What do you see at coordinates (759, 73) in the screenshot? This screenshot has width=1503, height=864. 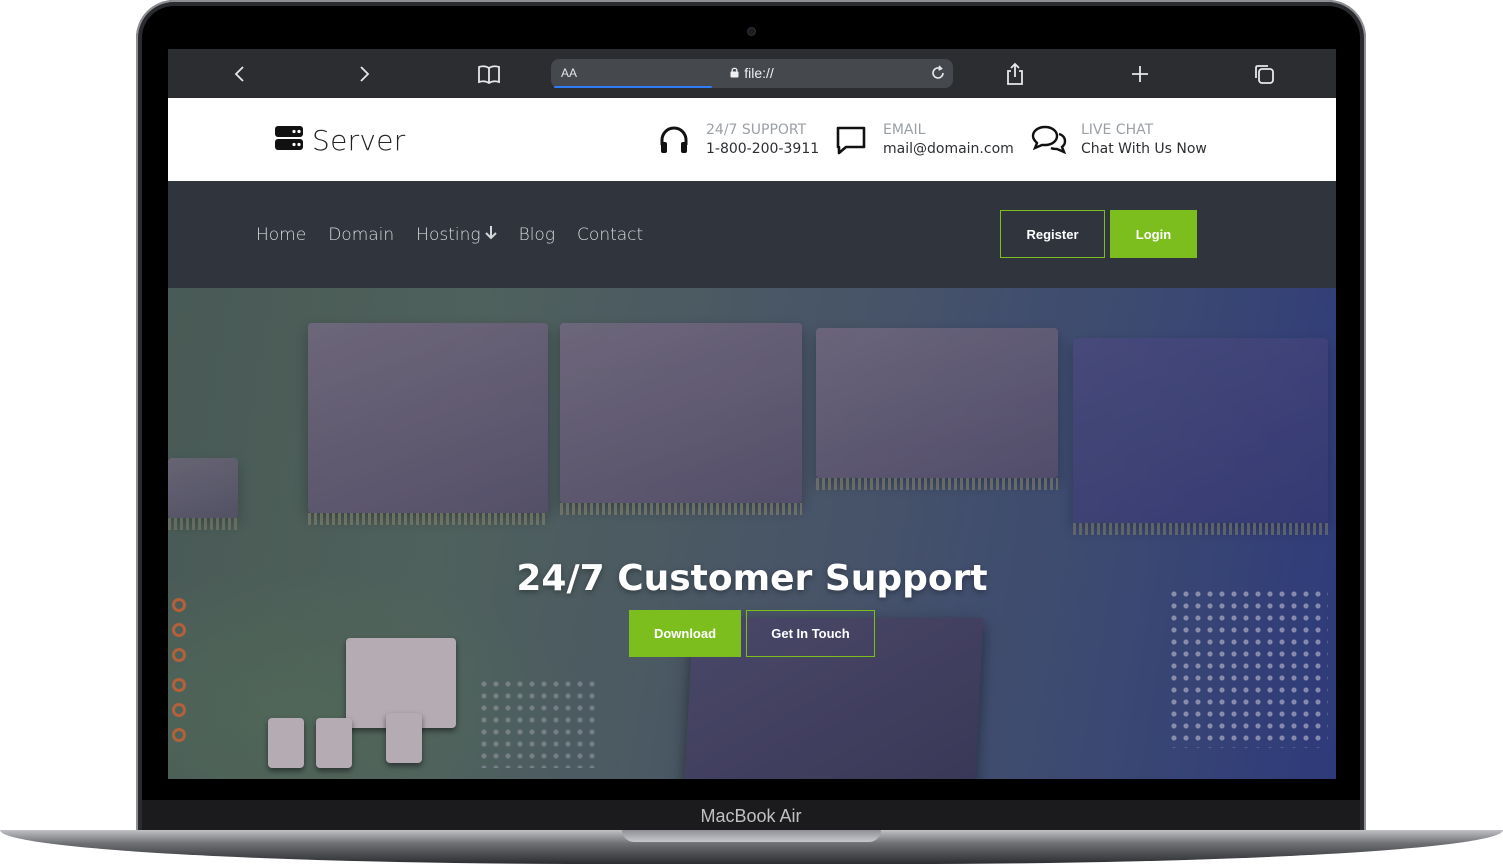 I see `url-value: file://` at bounding box center [759, 73].